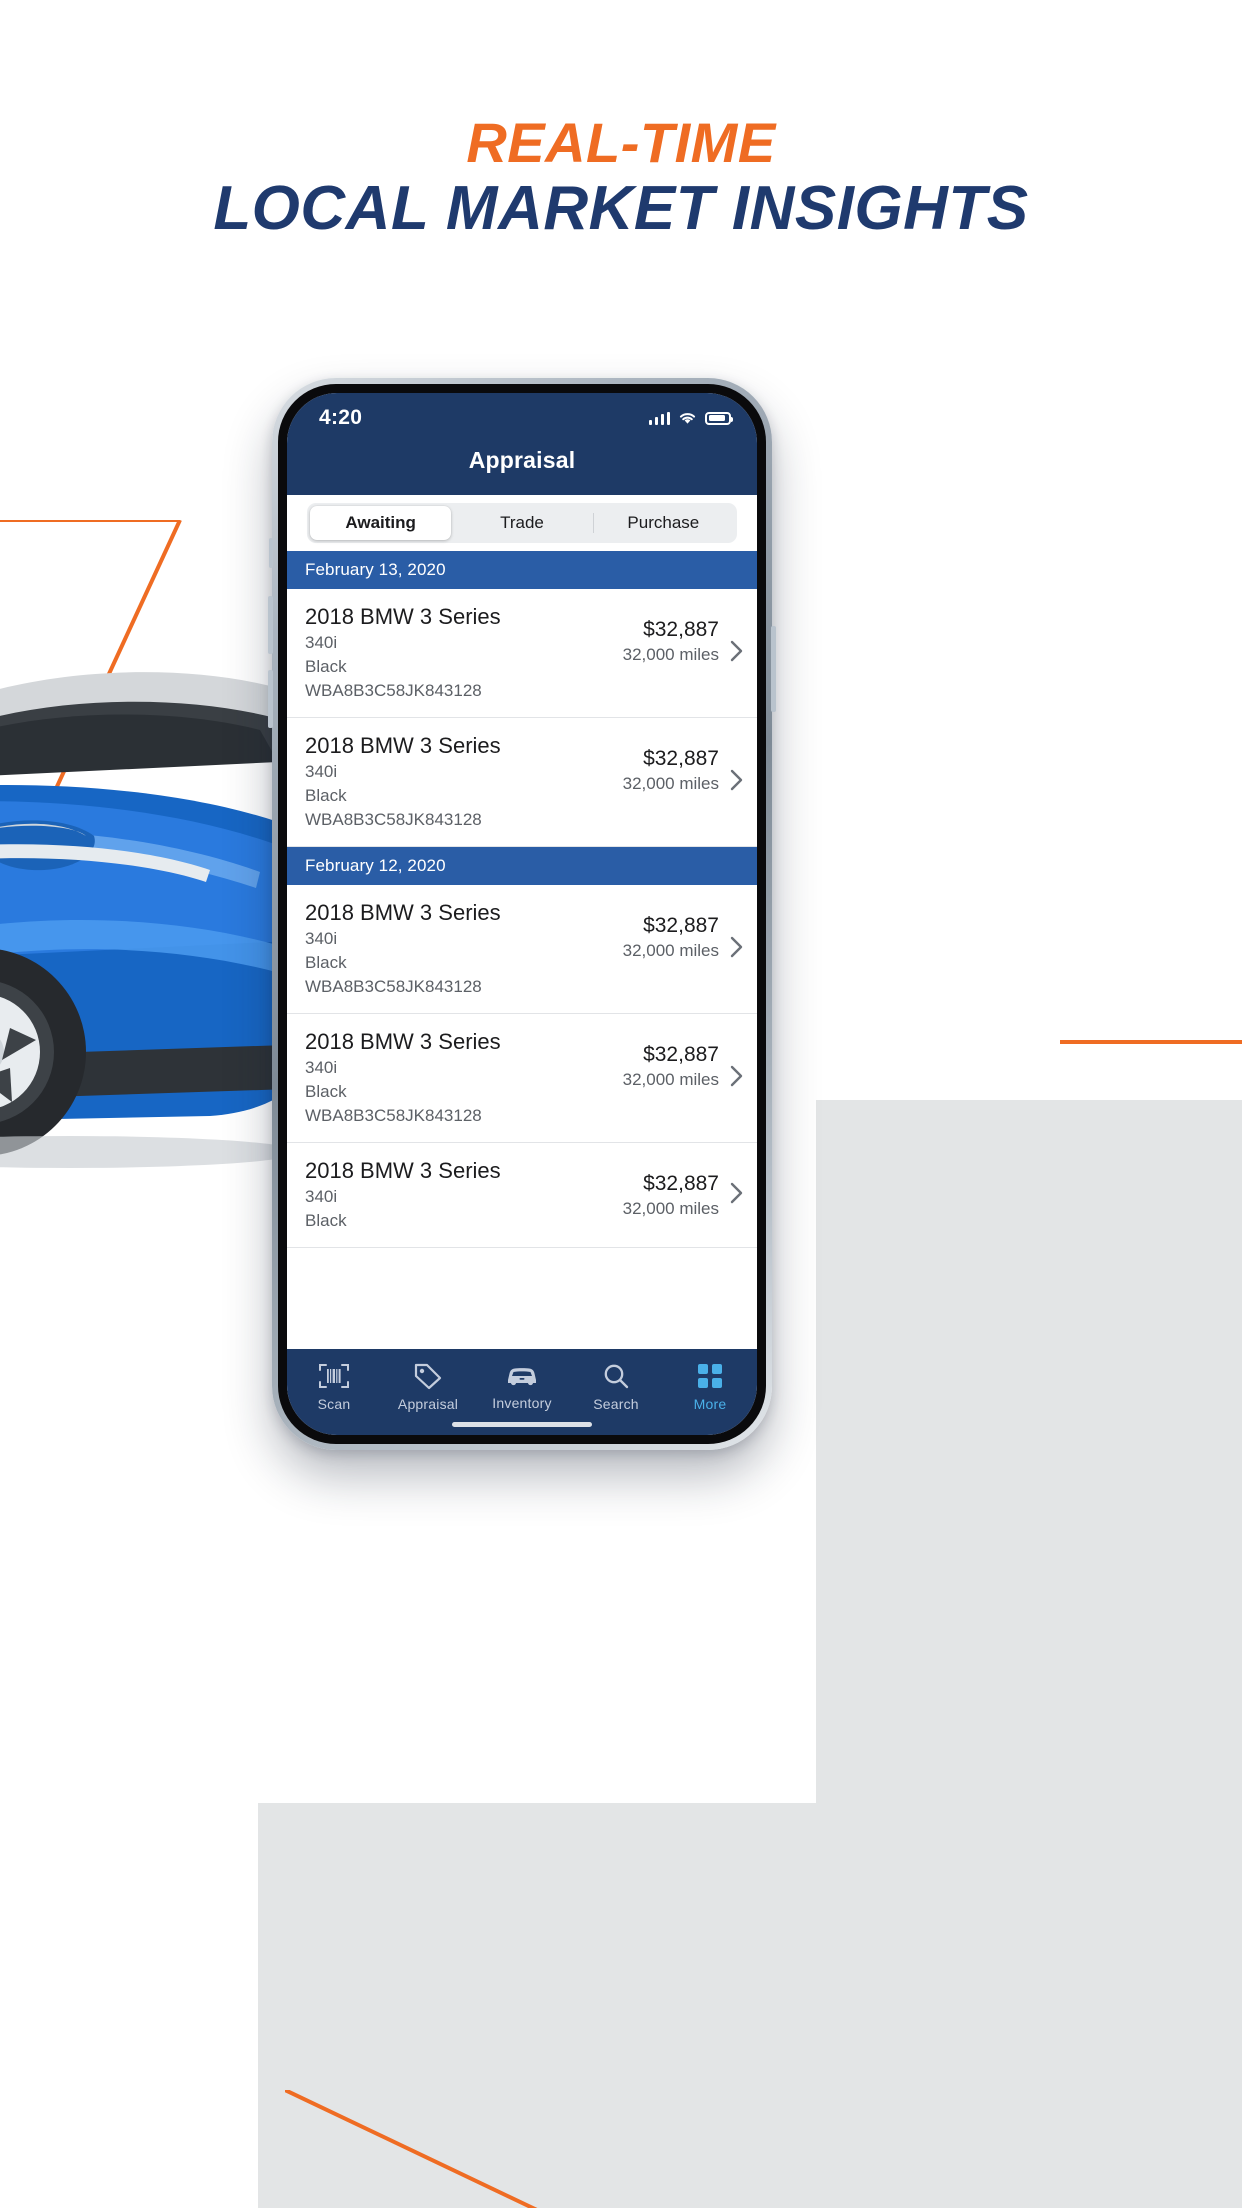  What do you see at coordinates (1029, 1452) in the screenshot?
I see `grey-panel-right` at bounding box center [1029, 1452].